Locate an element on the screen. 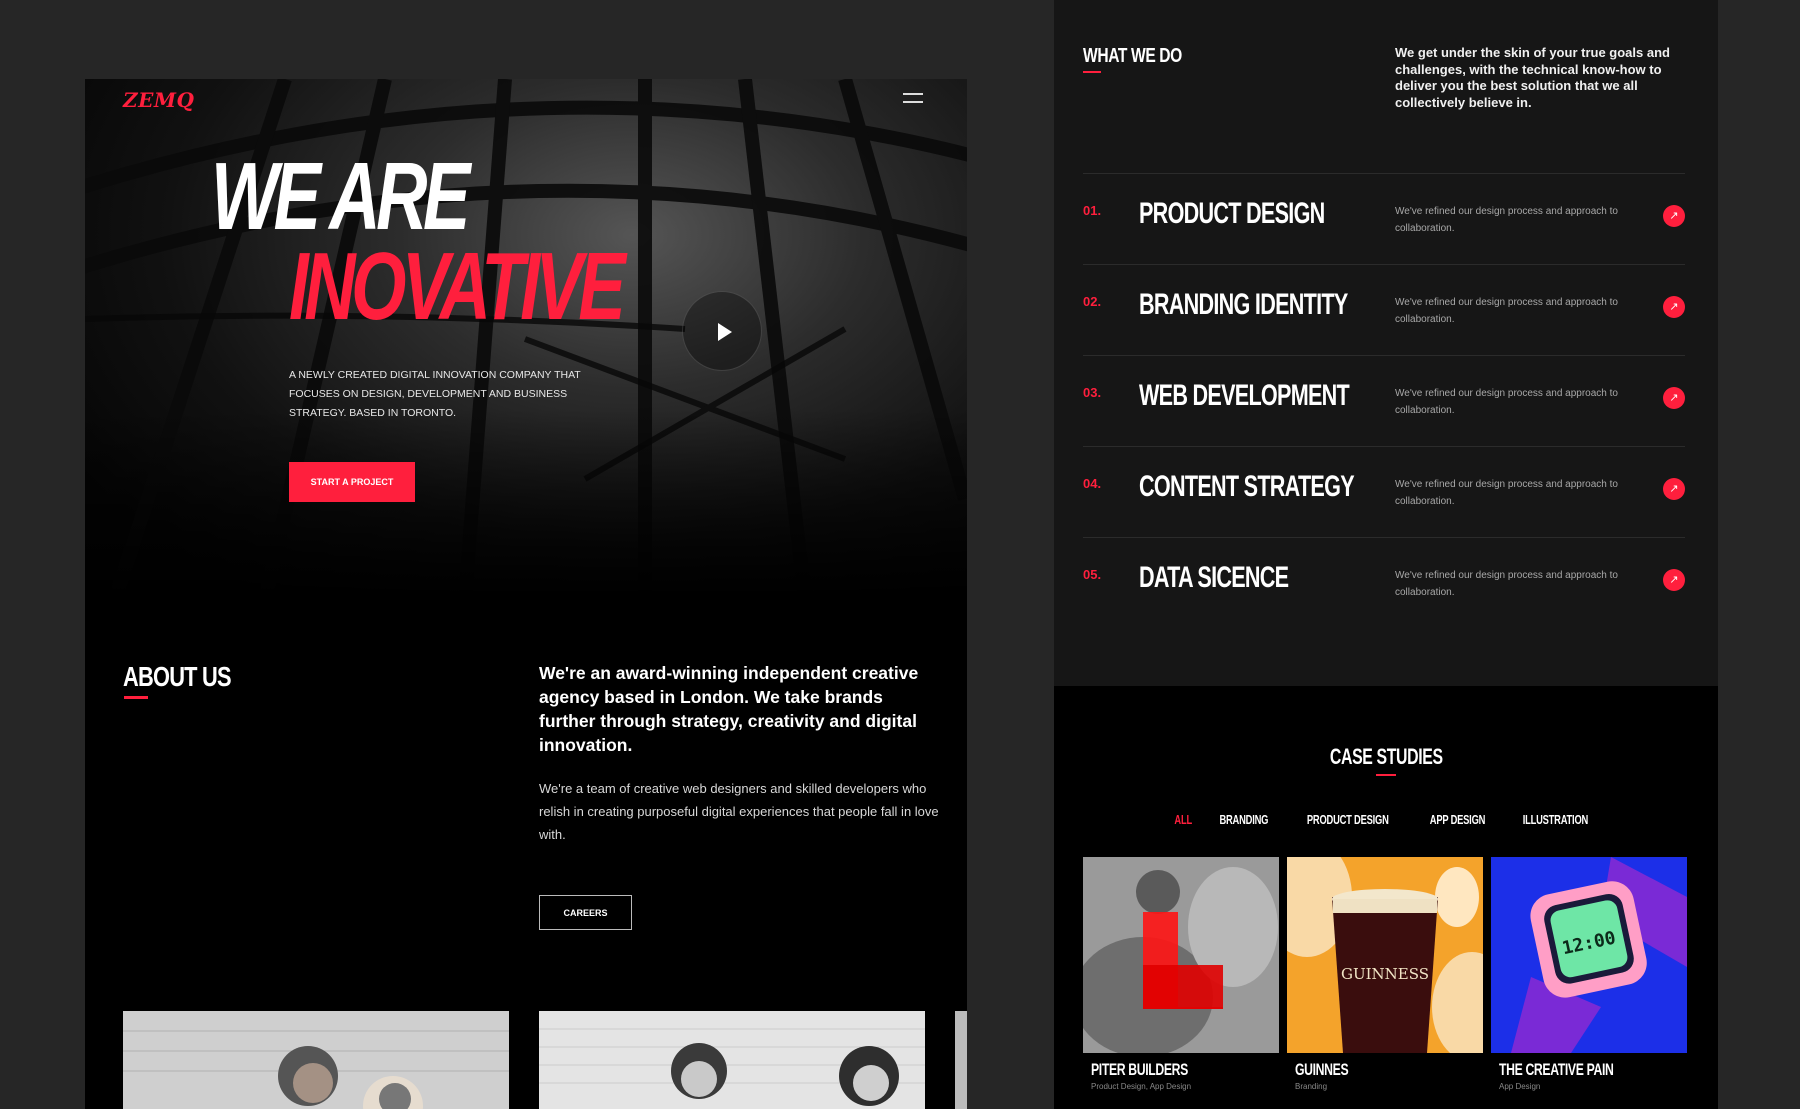  what-we-do-title: WHAT WE DO is located at coordinates (1132, 56).